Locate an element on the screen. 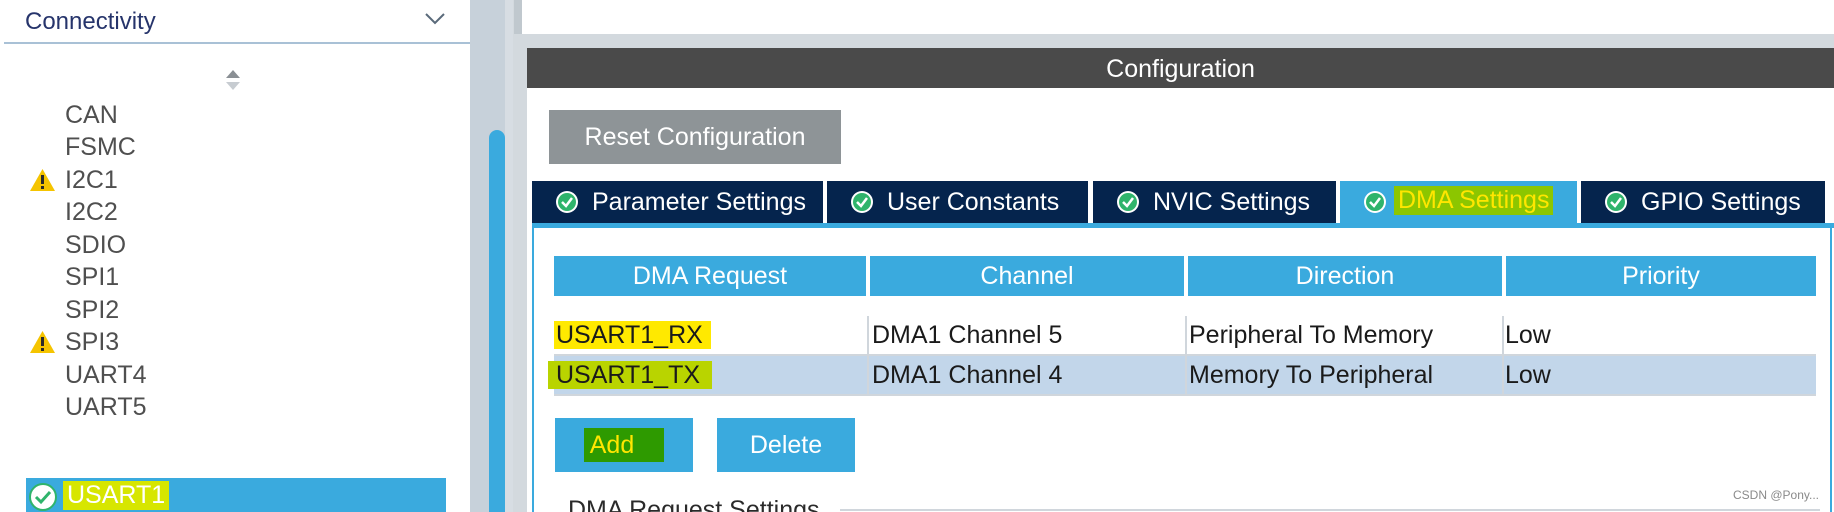  tab-parameter-settings: Parameter Settings is located at coordinates (677, 202).